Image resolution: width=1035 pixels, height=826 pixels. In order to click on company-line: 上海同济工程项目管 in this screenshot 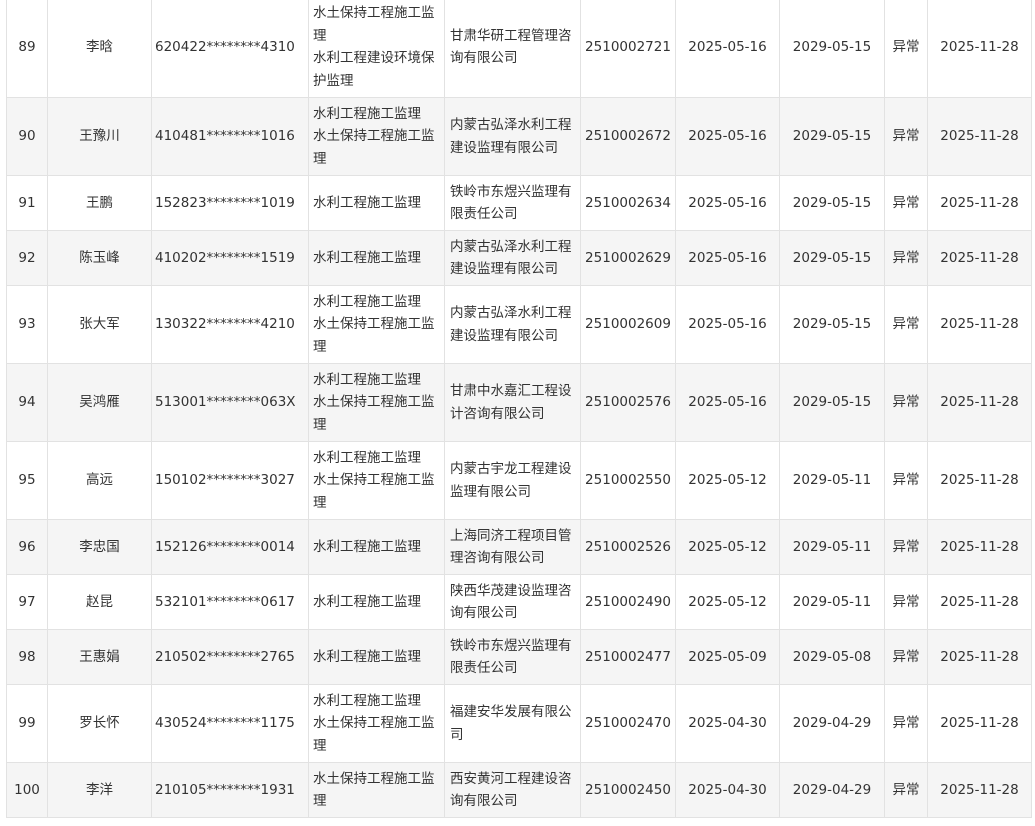, I will do `click(511, 535)`.